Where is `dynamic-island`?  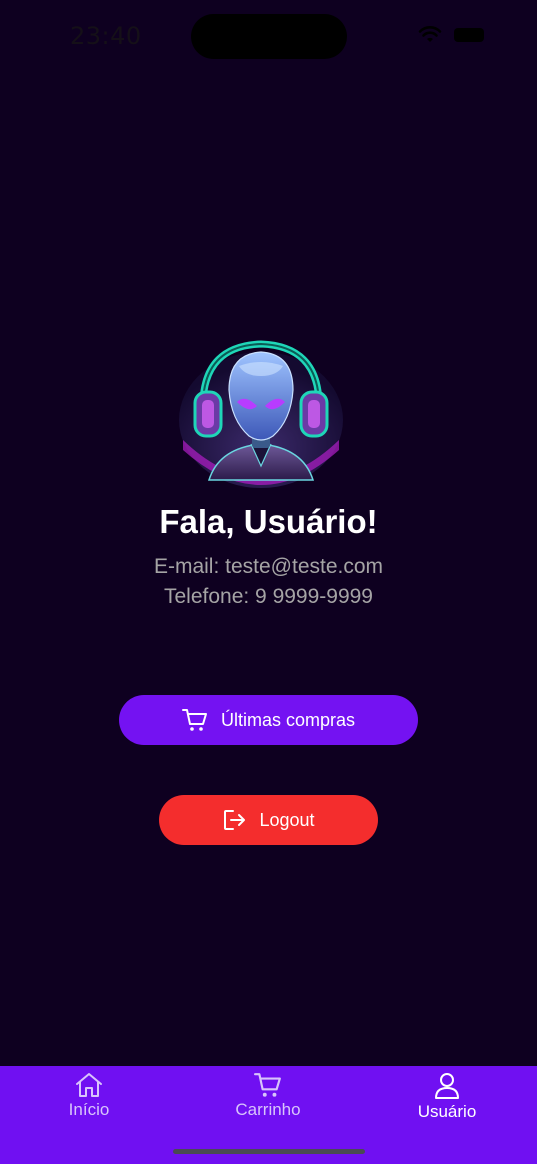 dynamic-island is located at coordinates (269, 36).